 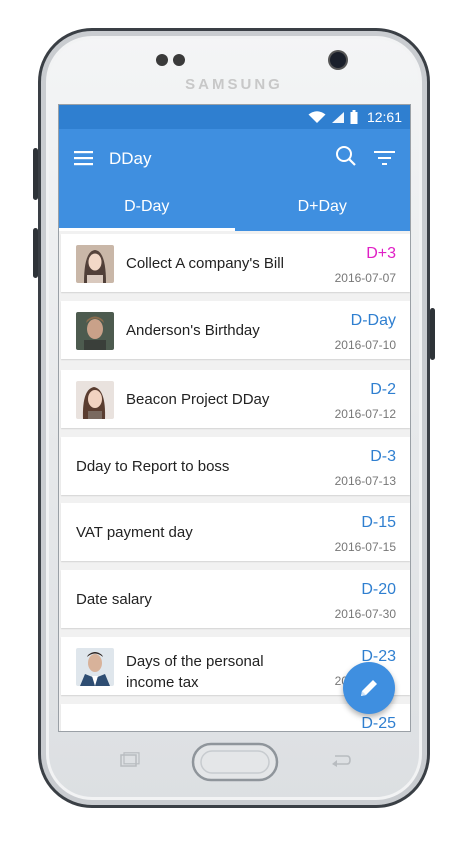 What do you see at coordinates (365, 345) in the screenshot?
I see `item-date: 2016-07-10` at bounding box center [365, 345].